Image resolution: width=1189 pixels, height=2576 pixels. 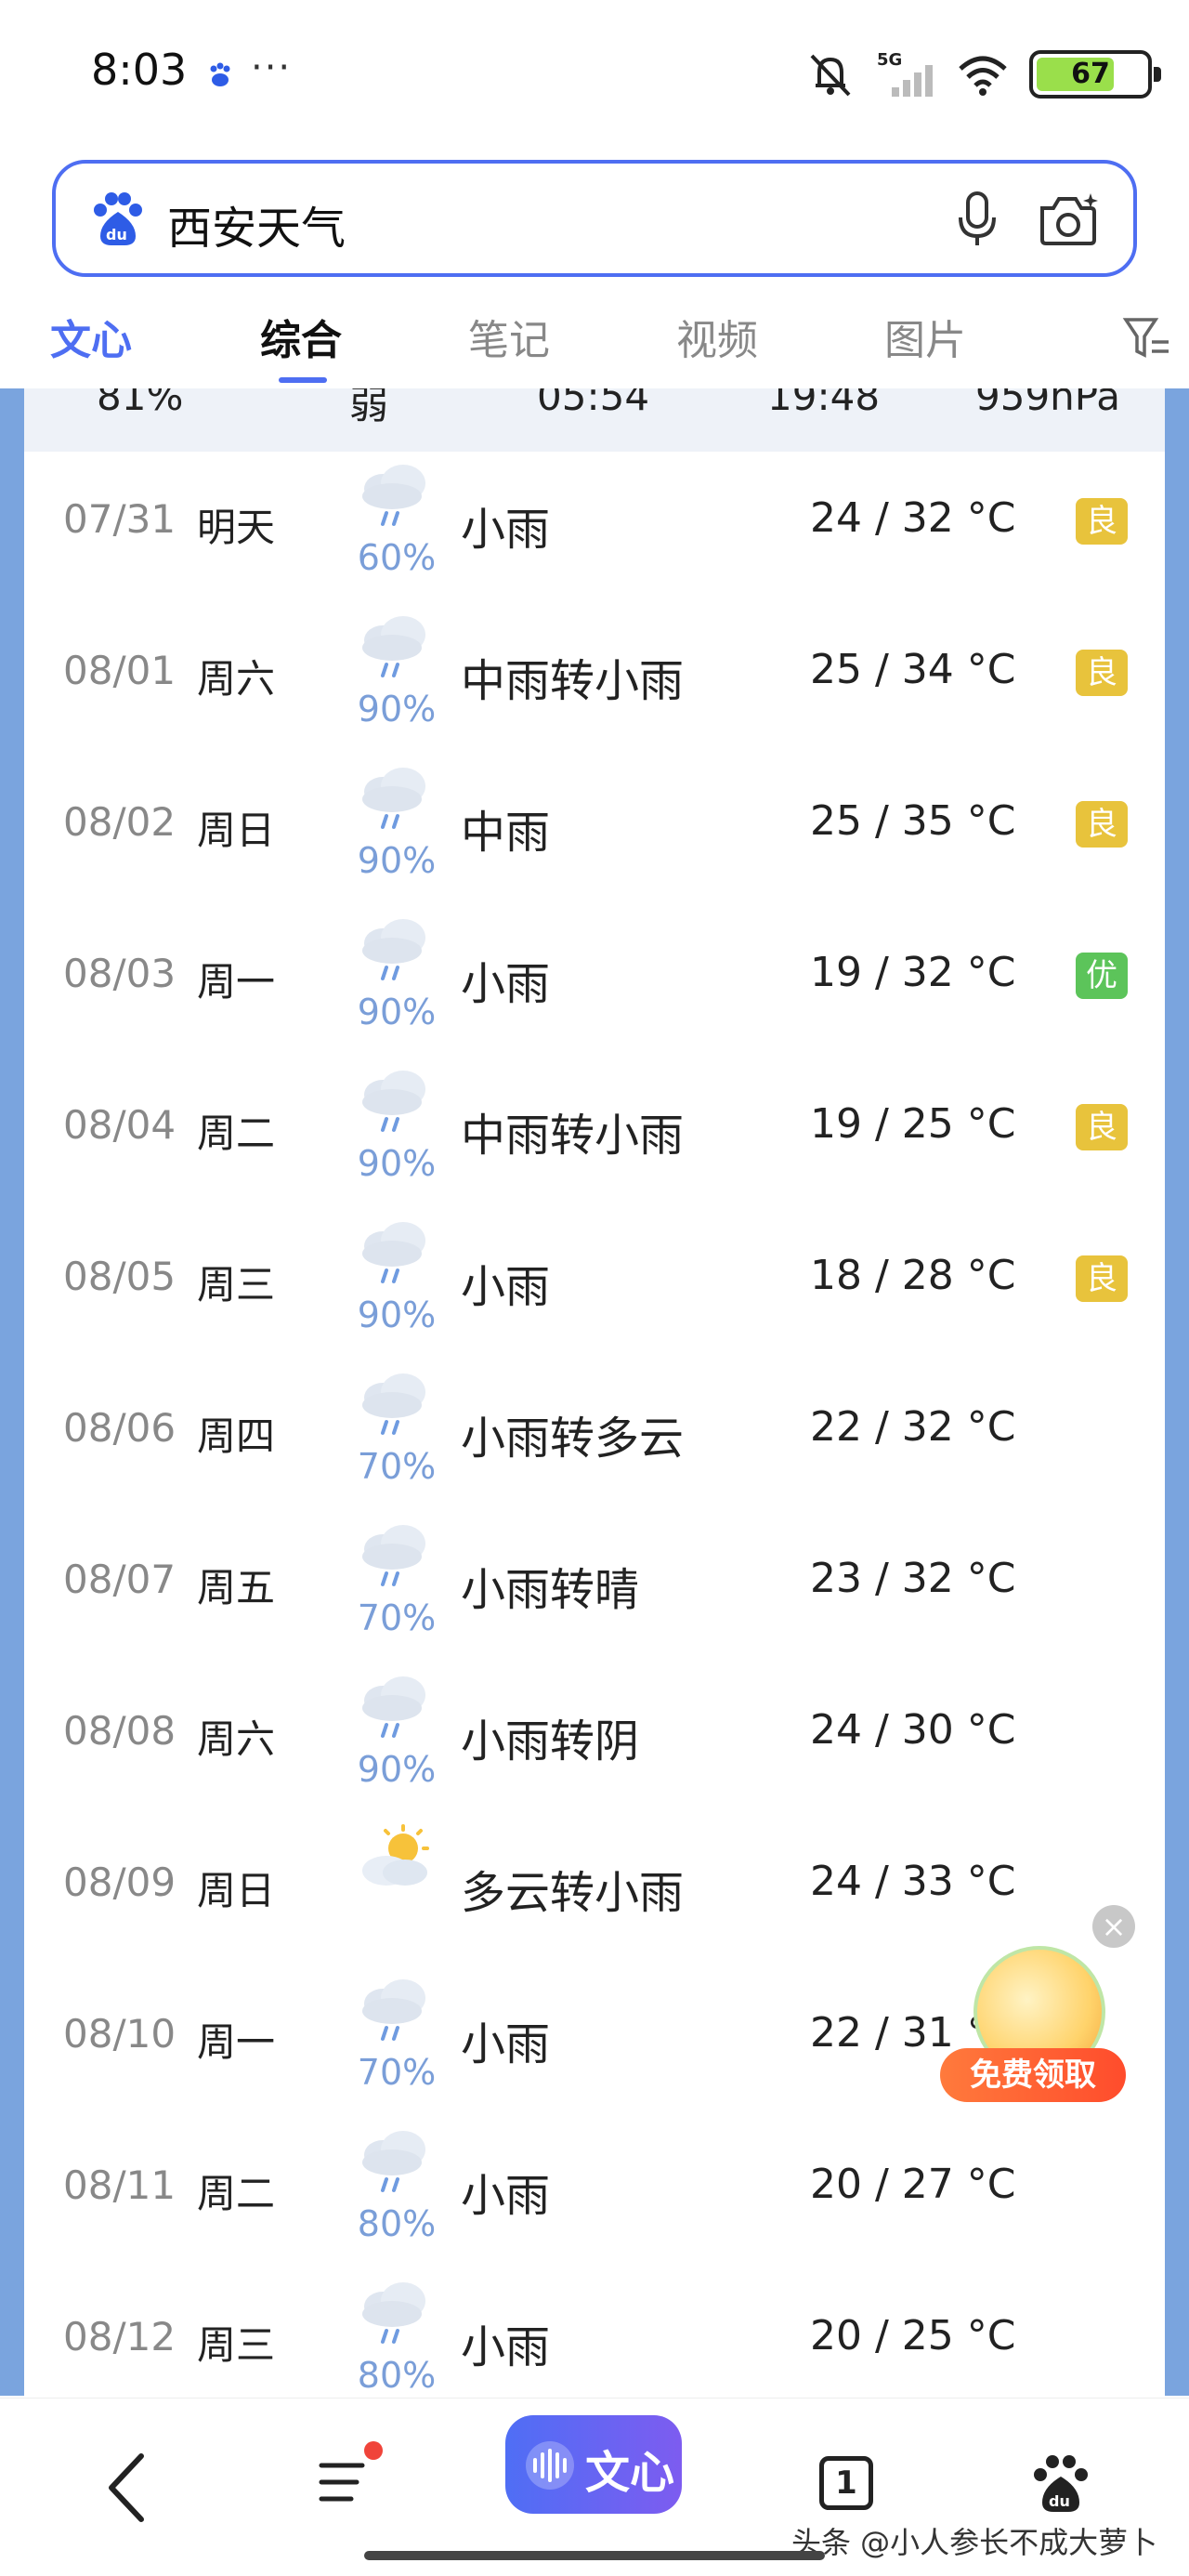 What do you see at coordinates (236, 527) in the screenshot?
I see `forecast-weekday: 明天` at bounding box center [236, 527].